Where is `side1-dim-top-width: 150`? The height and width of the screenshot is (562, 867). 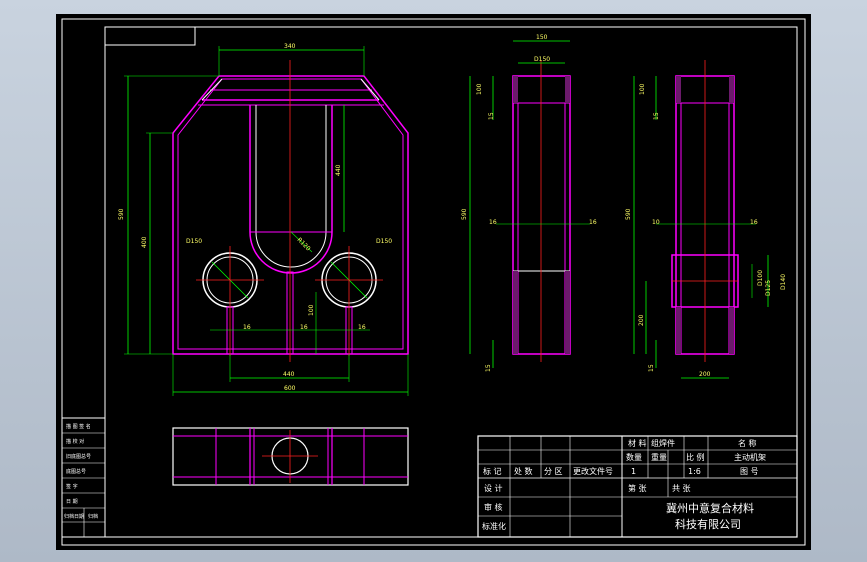
side1-dim-top-width: 150 is located at coordinates (542, 37).